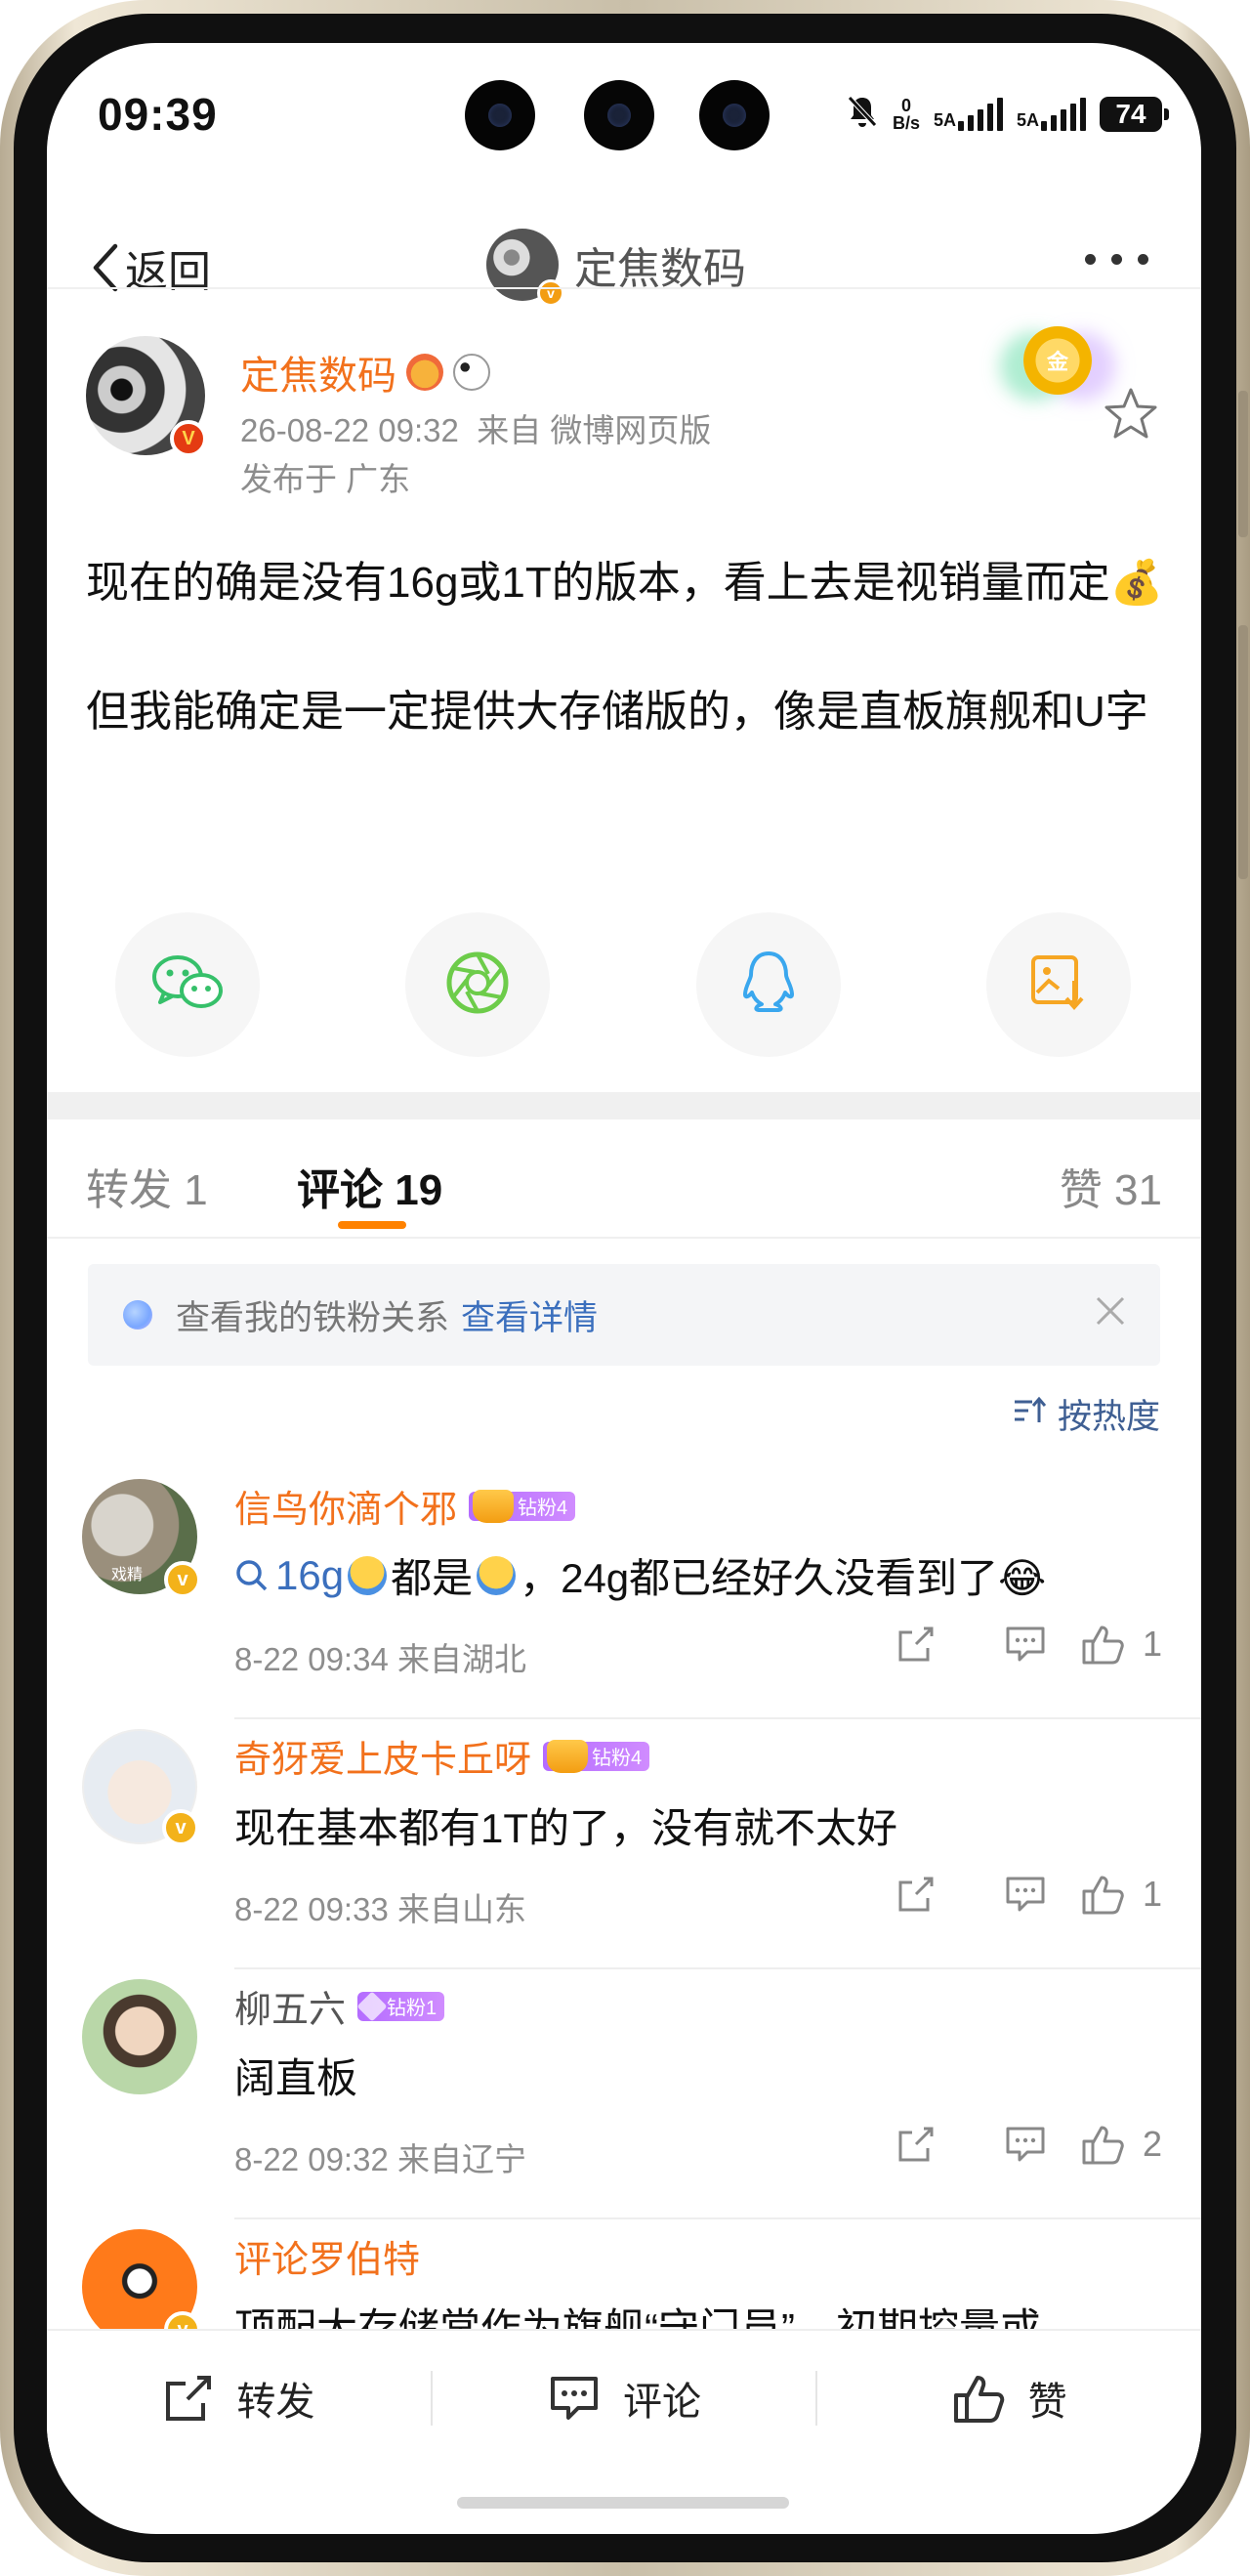 The image size is (1250, 2576). I want to click on tab-repost: 转发 1, so click(147, 1186).